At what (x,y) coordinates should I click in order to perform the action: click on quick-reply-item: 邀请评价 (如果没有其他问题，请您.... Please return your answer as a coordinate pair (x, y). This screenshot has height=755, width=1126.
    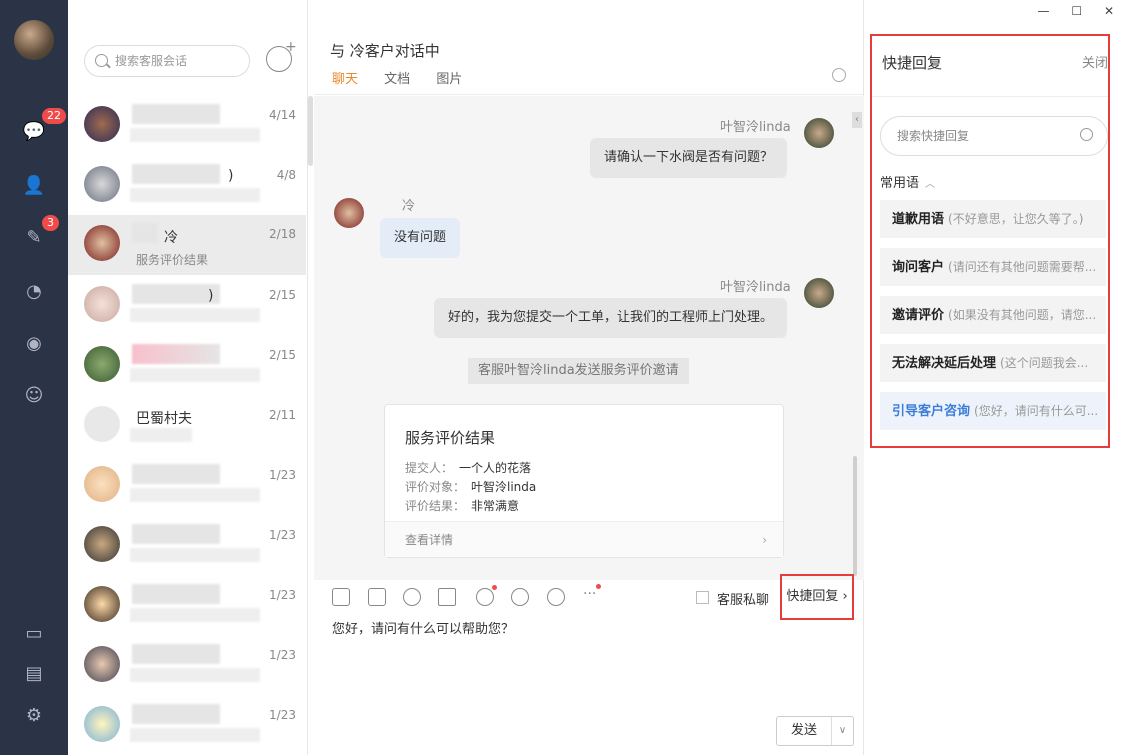
    Looking at the image, I should click on (993, 315).